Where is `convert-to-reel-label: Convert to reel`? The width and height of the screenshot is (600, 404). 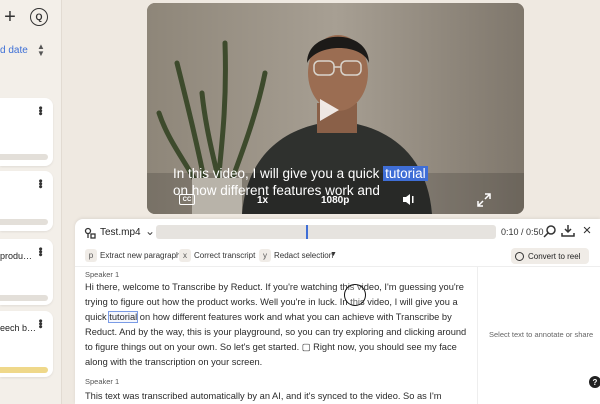 convert-to-reel-label: Convert to reel is located at coordinates (554, 256).